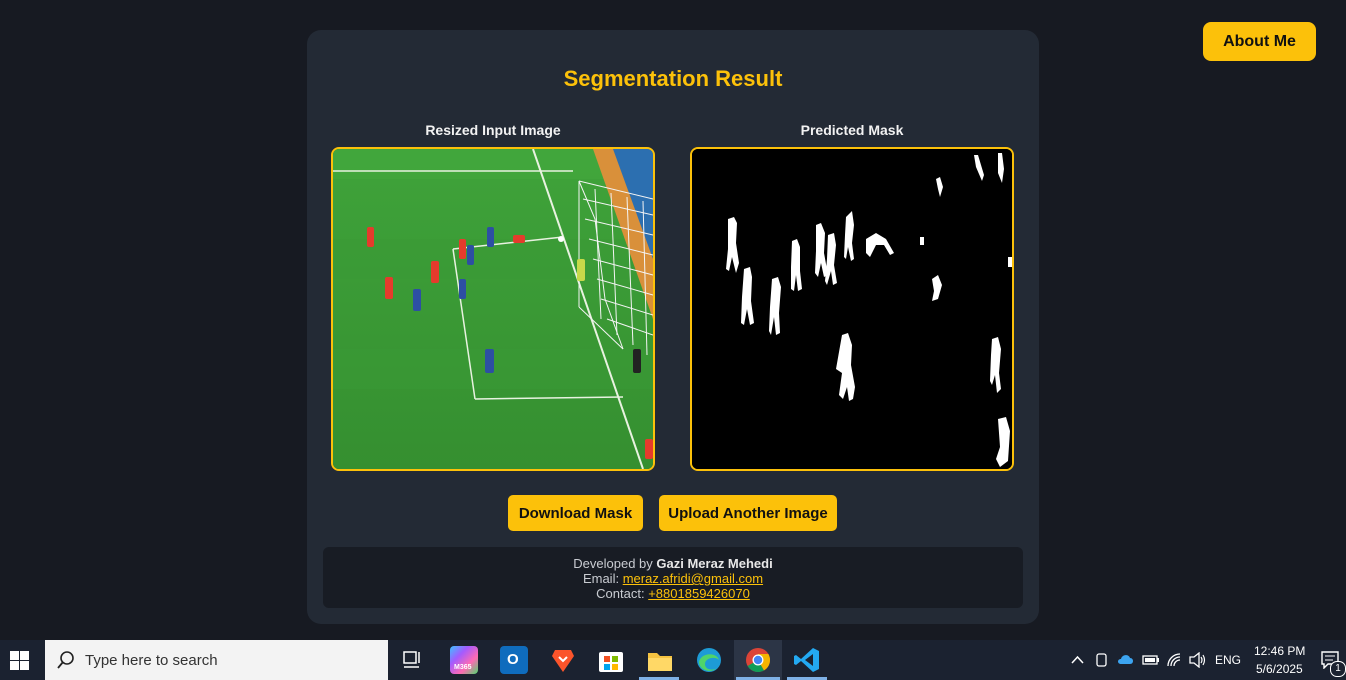 The height and width of the screenshot is (680, 1346). Describe the element at coordinates (1077, 659) in the screenshot. I see `chevron-up-icon` at that location.